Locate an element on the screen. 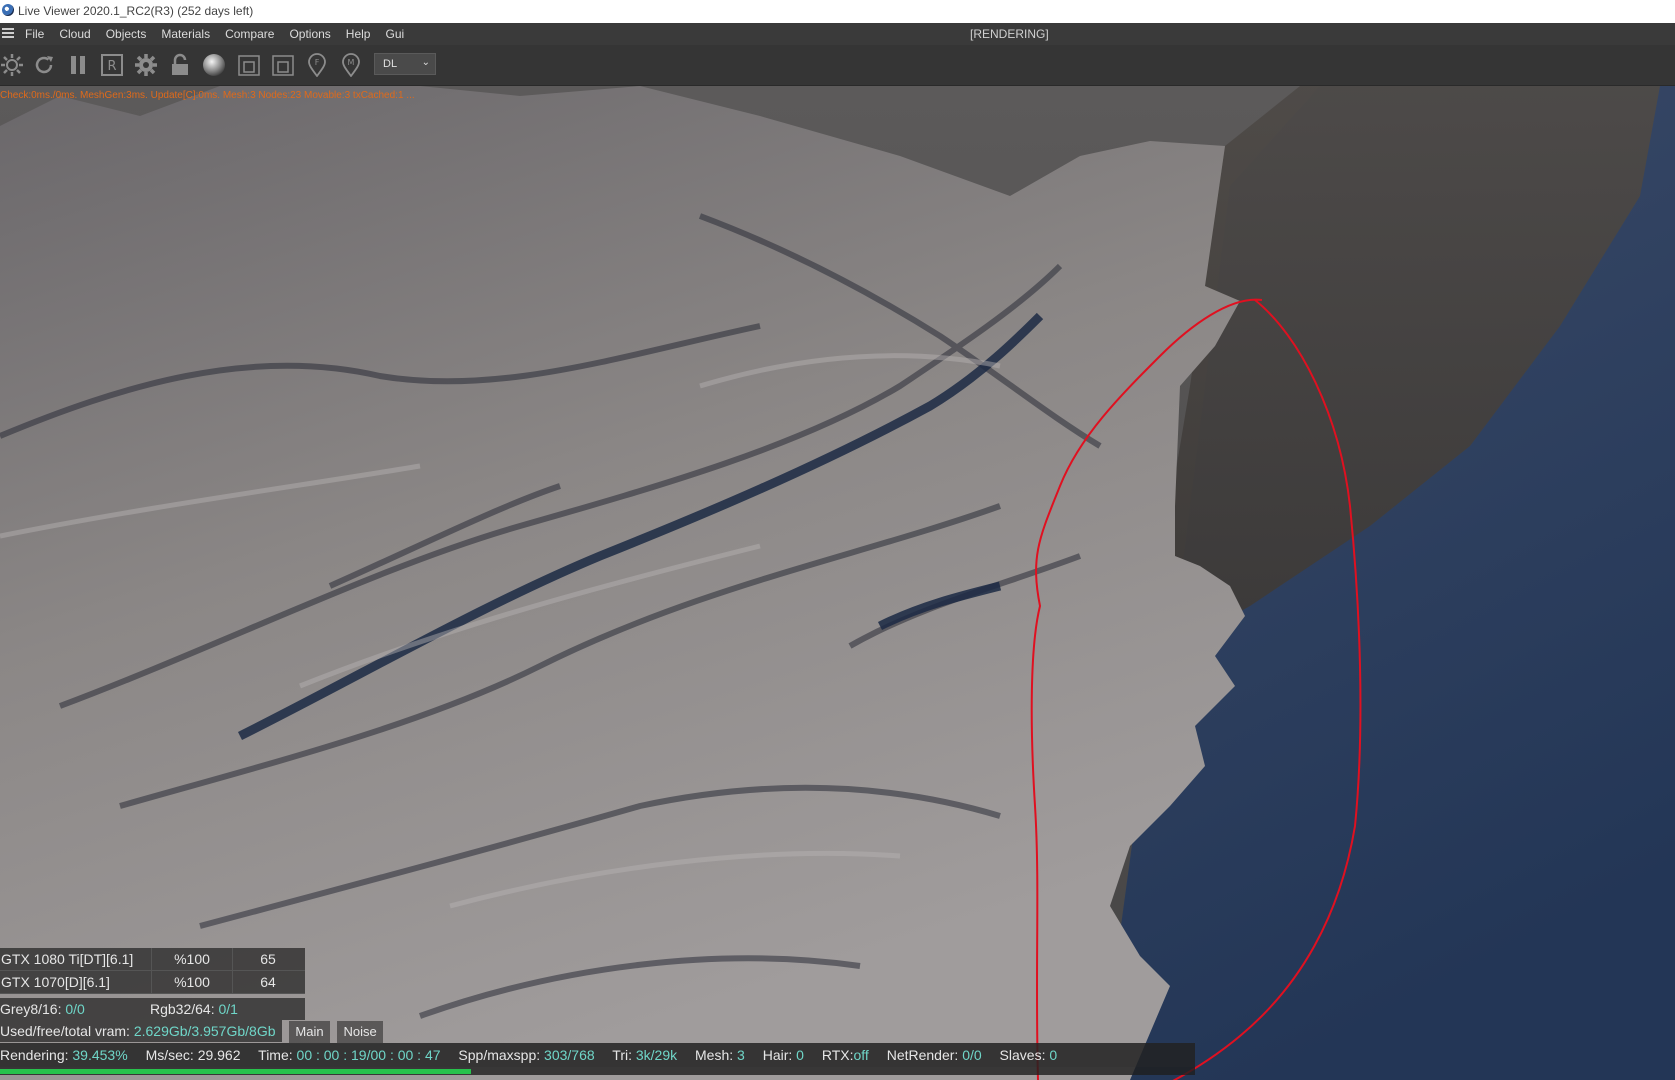 The height and width of the screenshot is (1080, 1675). hair-label: Hair: is located at coordinates (777, 1055).